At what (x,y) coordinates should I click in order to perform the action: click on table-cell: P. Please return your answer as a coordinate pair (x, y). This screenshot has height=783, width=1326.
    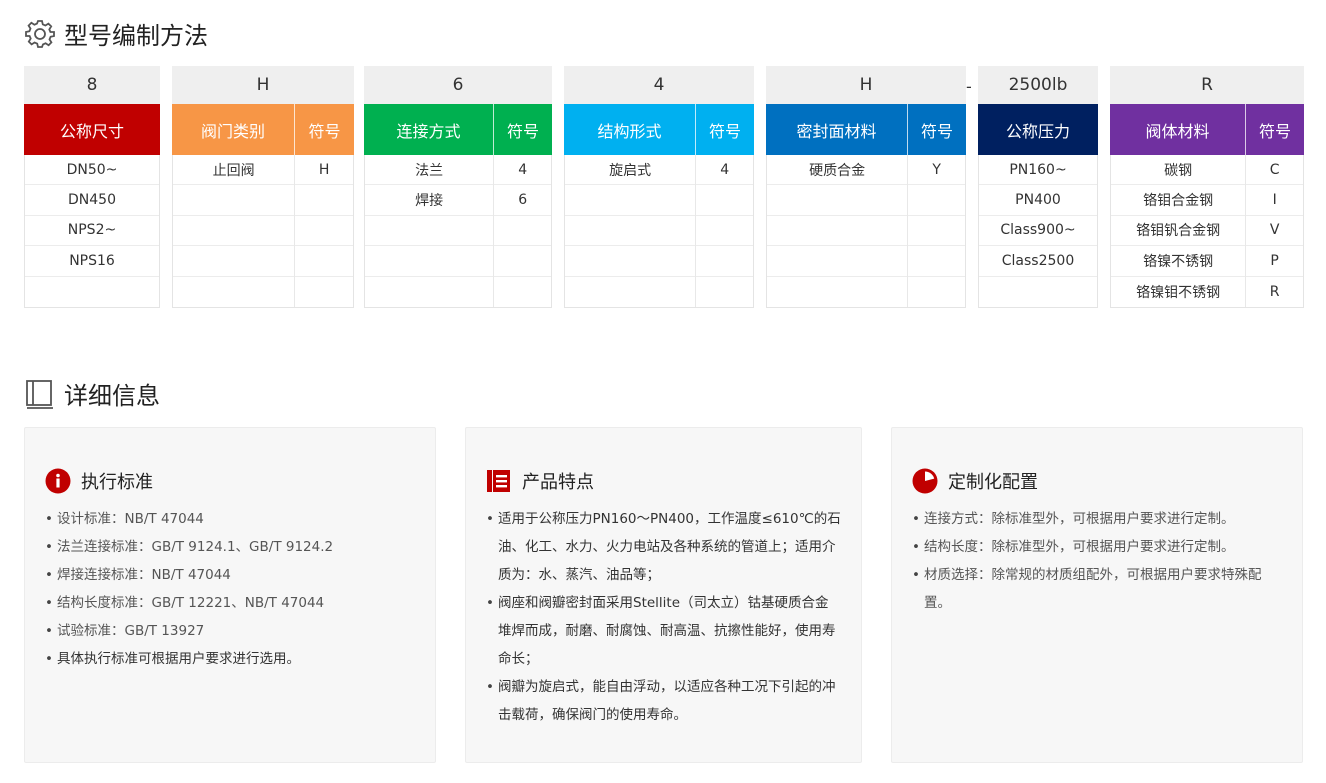
    Looking at the image, I should click on (1274, 261).